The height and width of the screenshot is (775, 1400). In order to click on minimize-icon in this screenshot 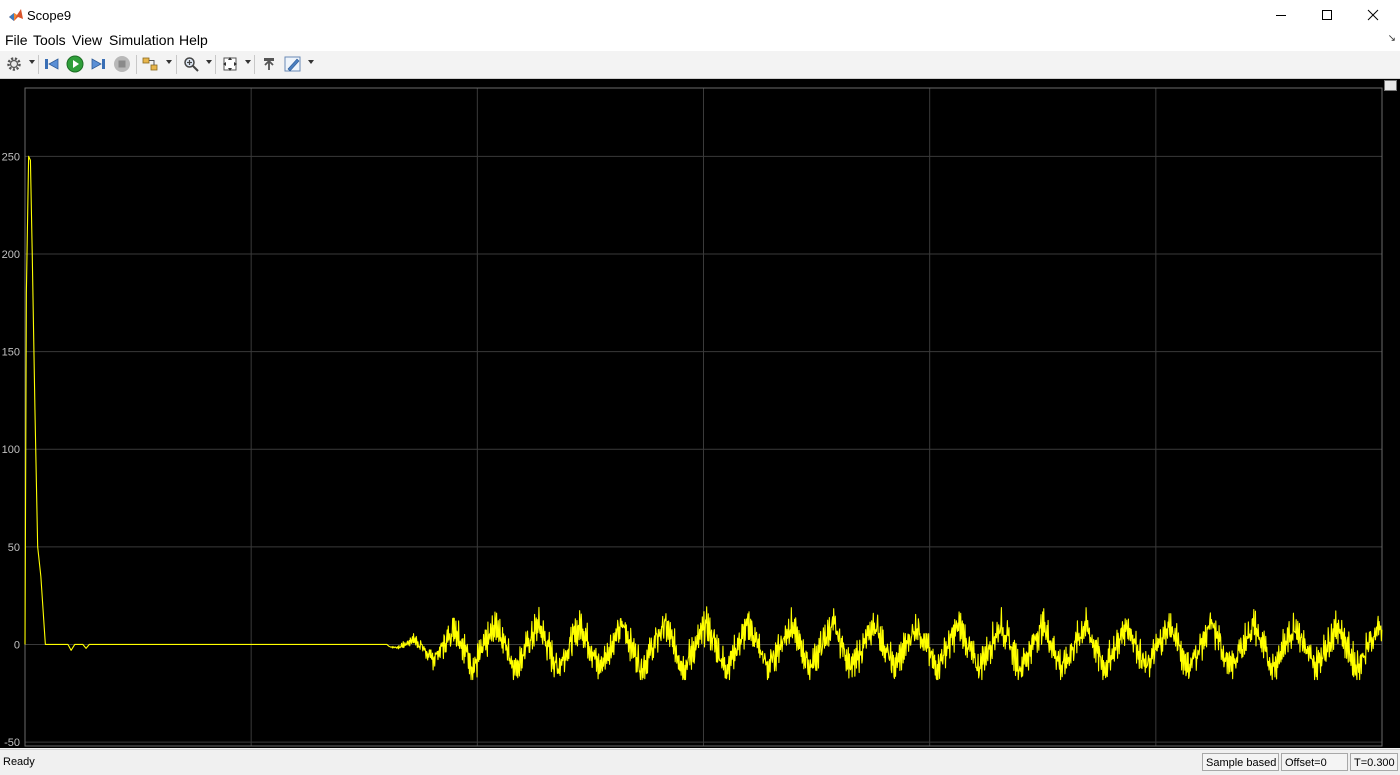, I will do `click(1281, 15)`.